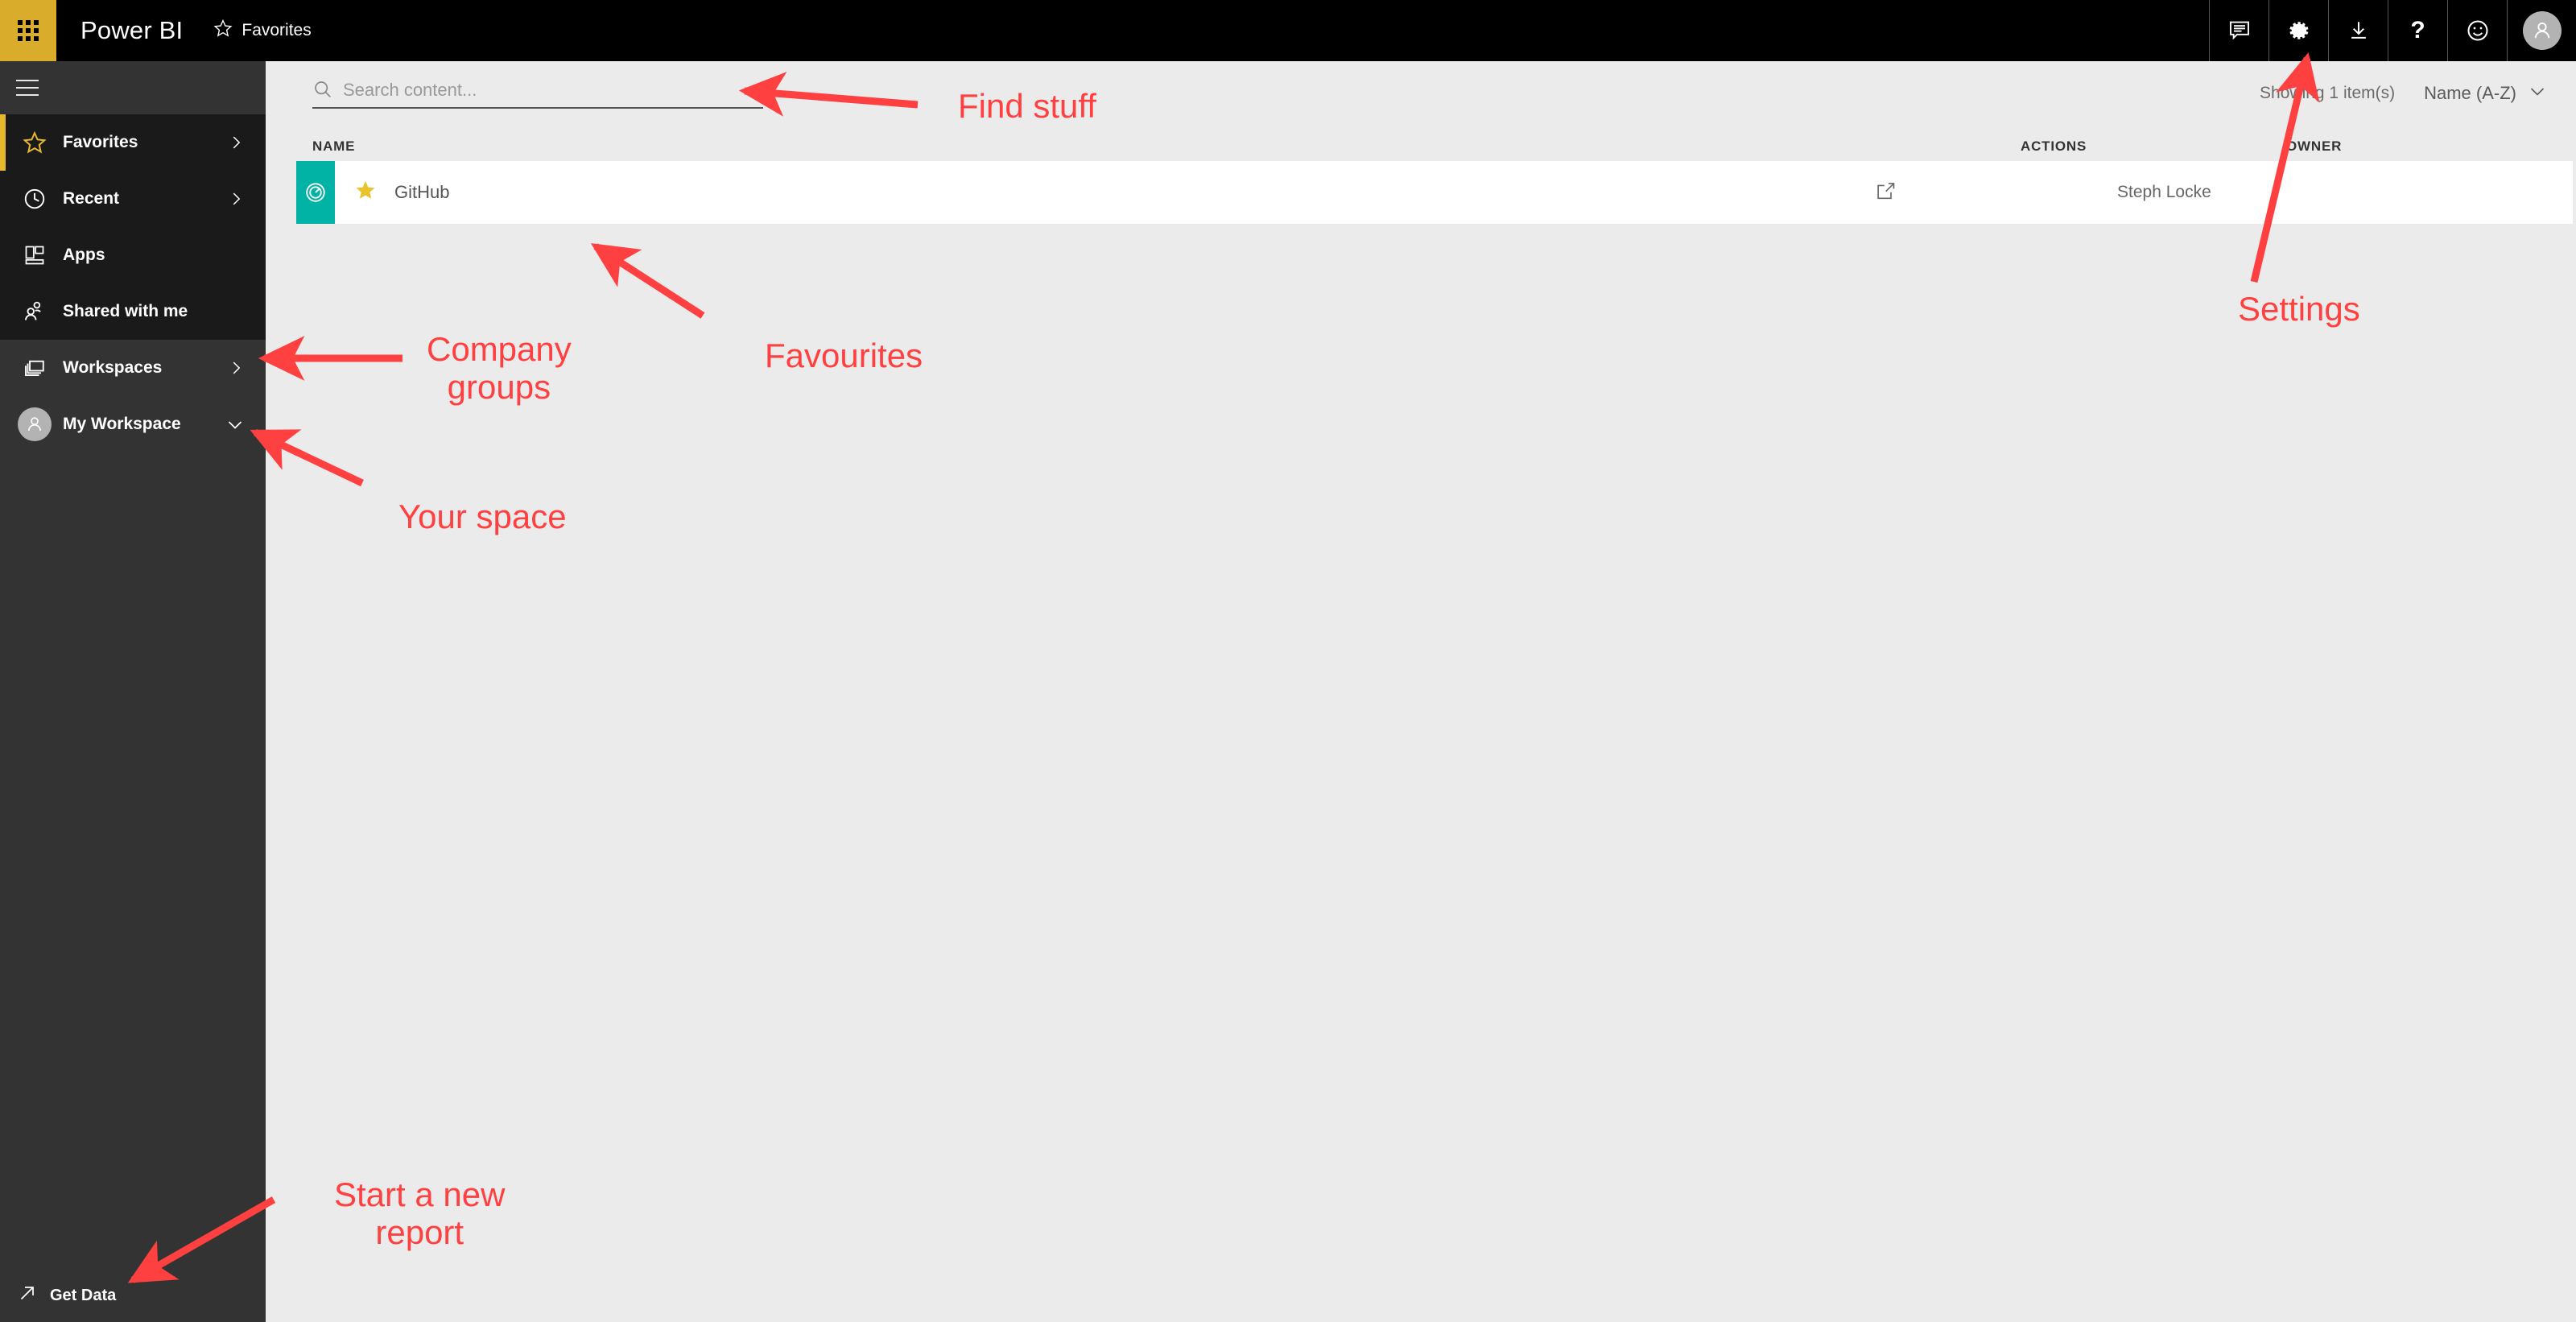 This screenshot has width=2576, height=1322. I want to click on header-spacer, so click(1260, 31).